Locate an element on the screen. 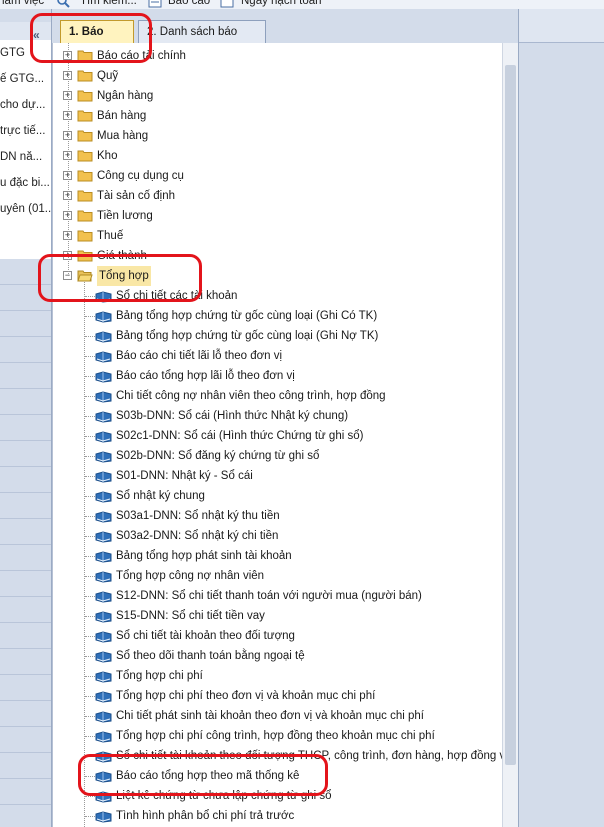  tree-node-label: Quỹ is located at coordinates (108, 76).